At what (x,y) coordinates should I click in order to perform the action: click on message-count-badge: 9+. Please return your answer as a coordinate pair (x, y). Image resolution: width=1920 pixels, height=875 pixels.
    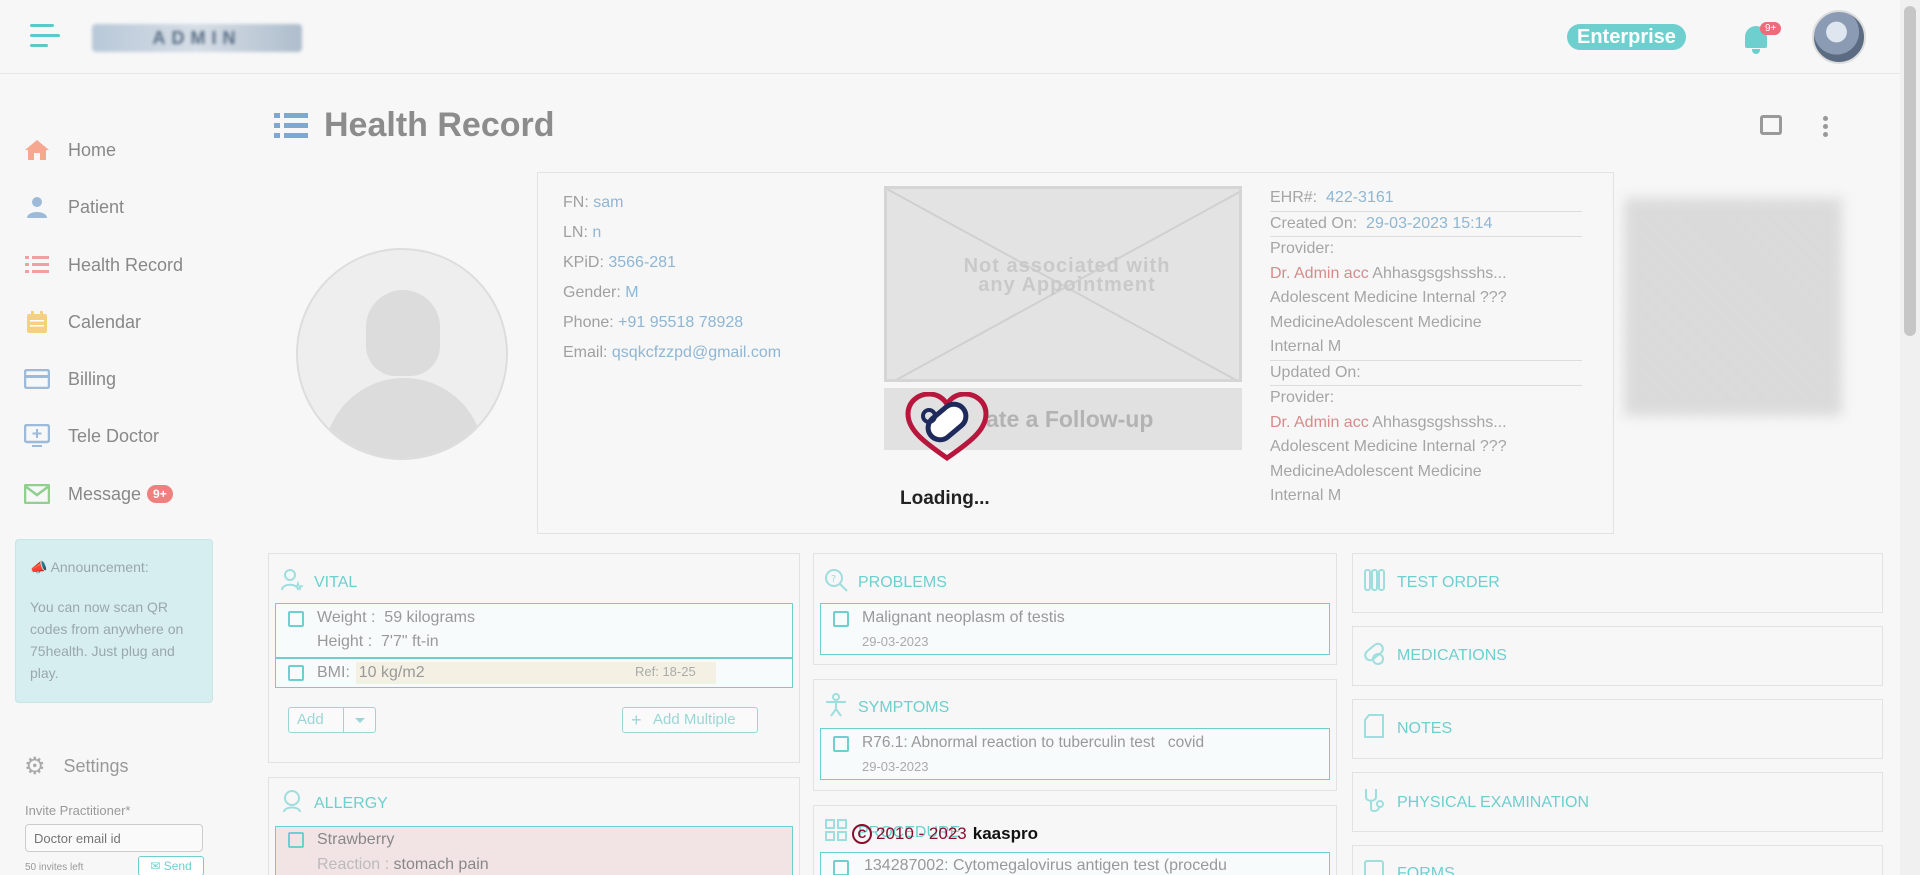
    Looking at the image, I should click on (160, 494).